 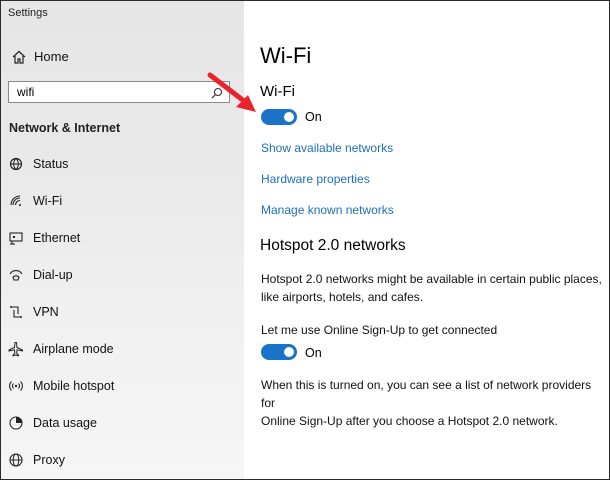 What do you see at coordinates (122, 57) in the screenshot?
I see `sidebar-item-home: Home` at bounding box center [122, 57].